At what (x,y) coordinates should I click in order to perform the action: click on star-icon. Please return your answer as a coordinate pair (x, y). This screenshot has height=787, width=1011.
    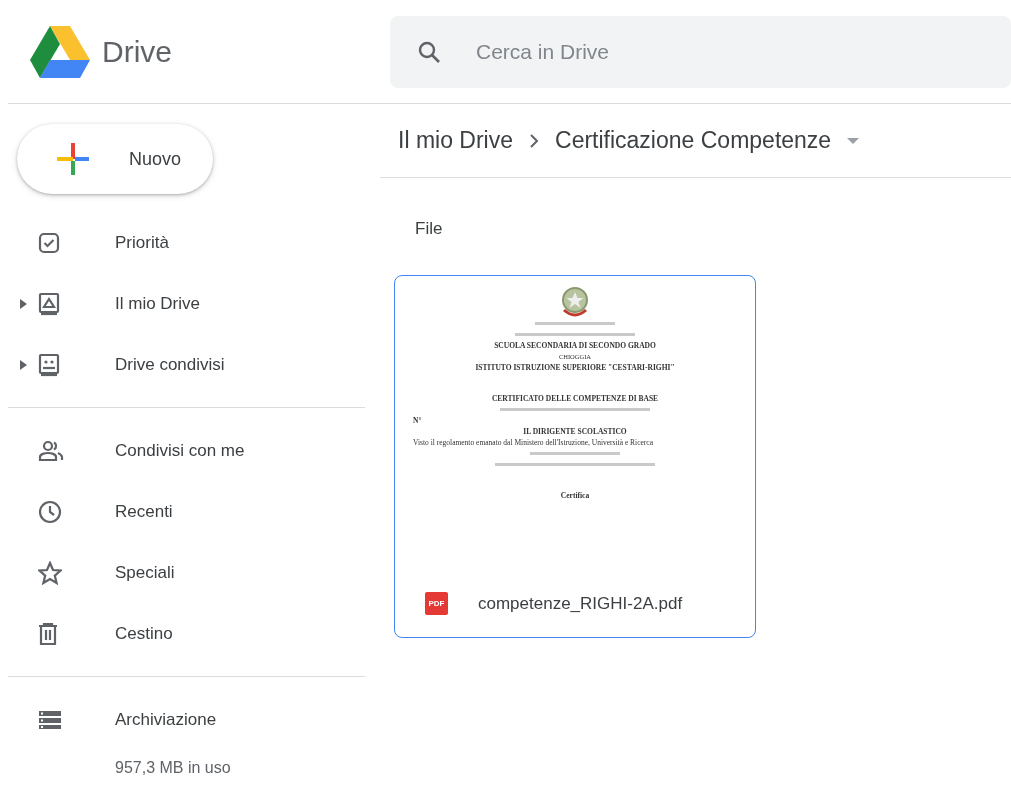
    Looking at the image, I should click on (50, 572).